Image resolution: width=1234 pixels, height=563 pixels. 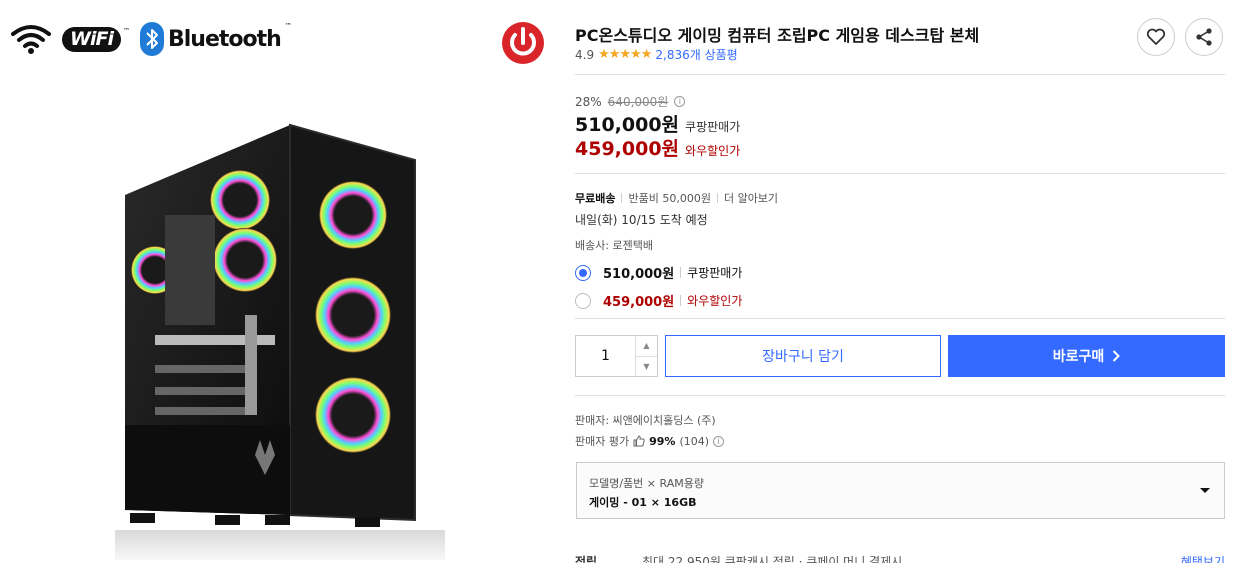 What do you see at coordinates (713, 151) in the screenshot?
I see `wow-price-label: 와우할인가` at bounding box center [713, 151].